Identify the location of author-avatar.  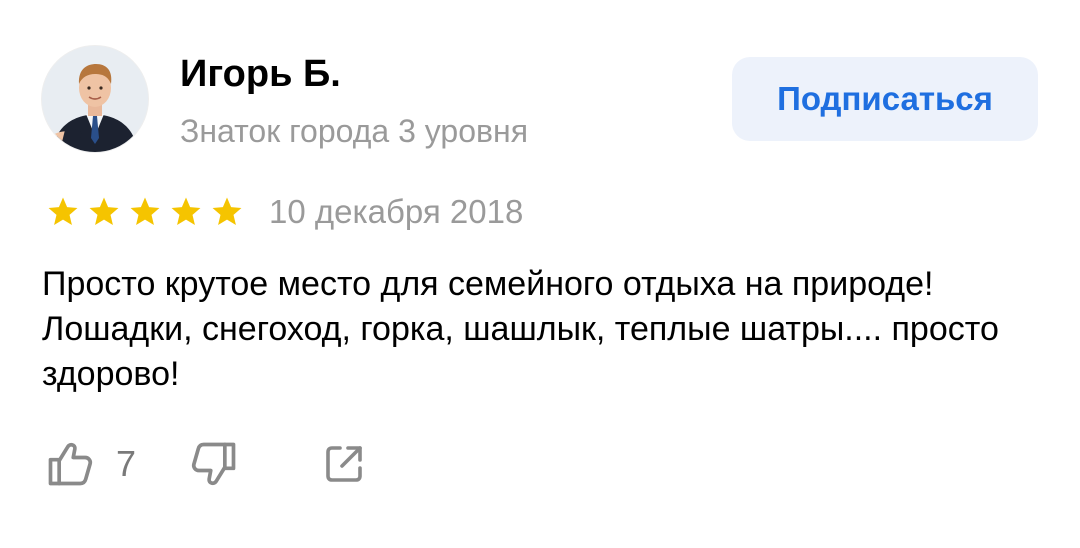
(95, 99).